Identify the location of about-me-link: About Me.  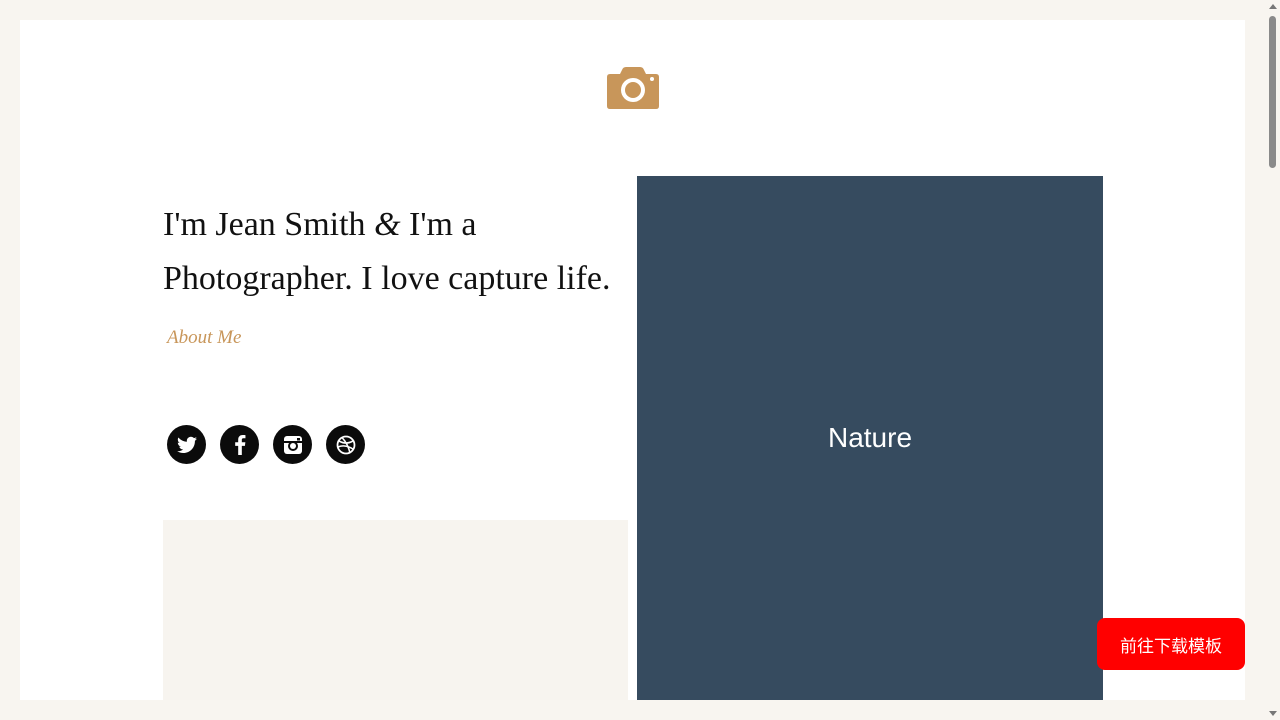
(204, 337).